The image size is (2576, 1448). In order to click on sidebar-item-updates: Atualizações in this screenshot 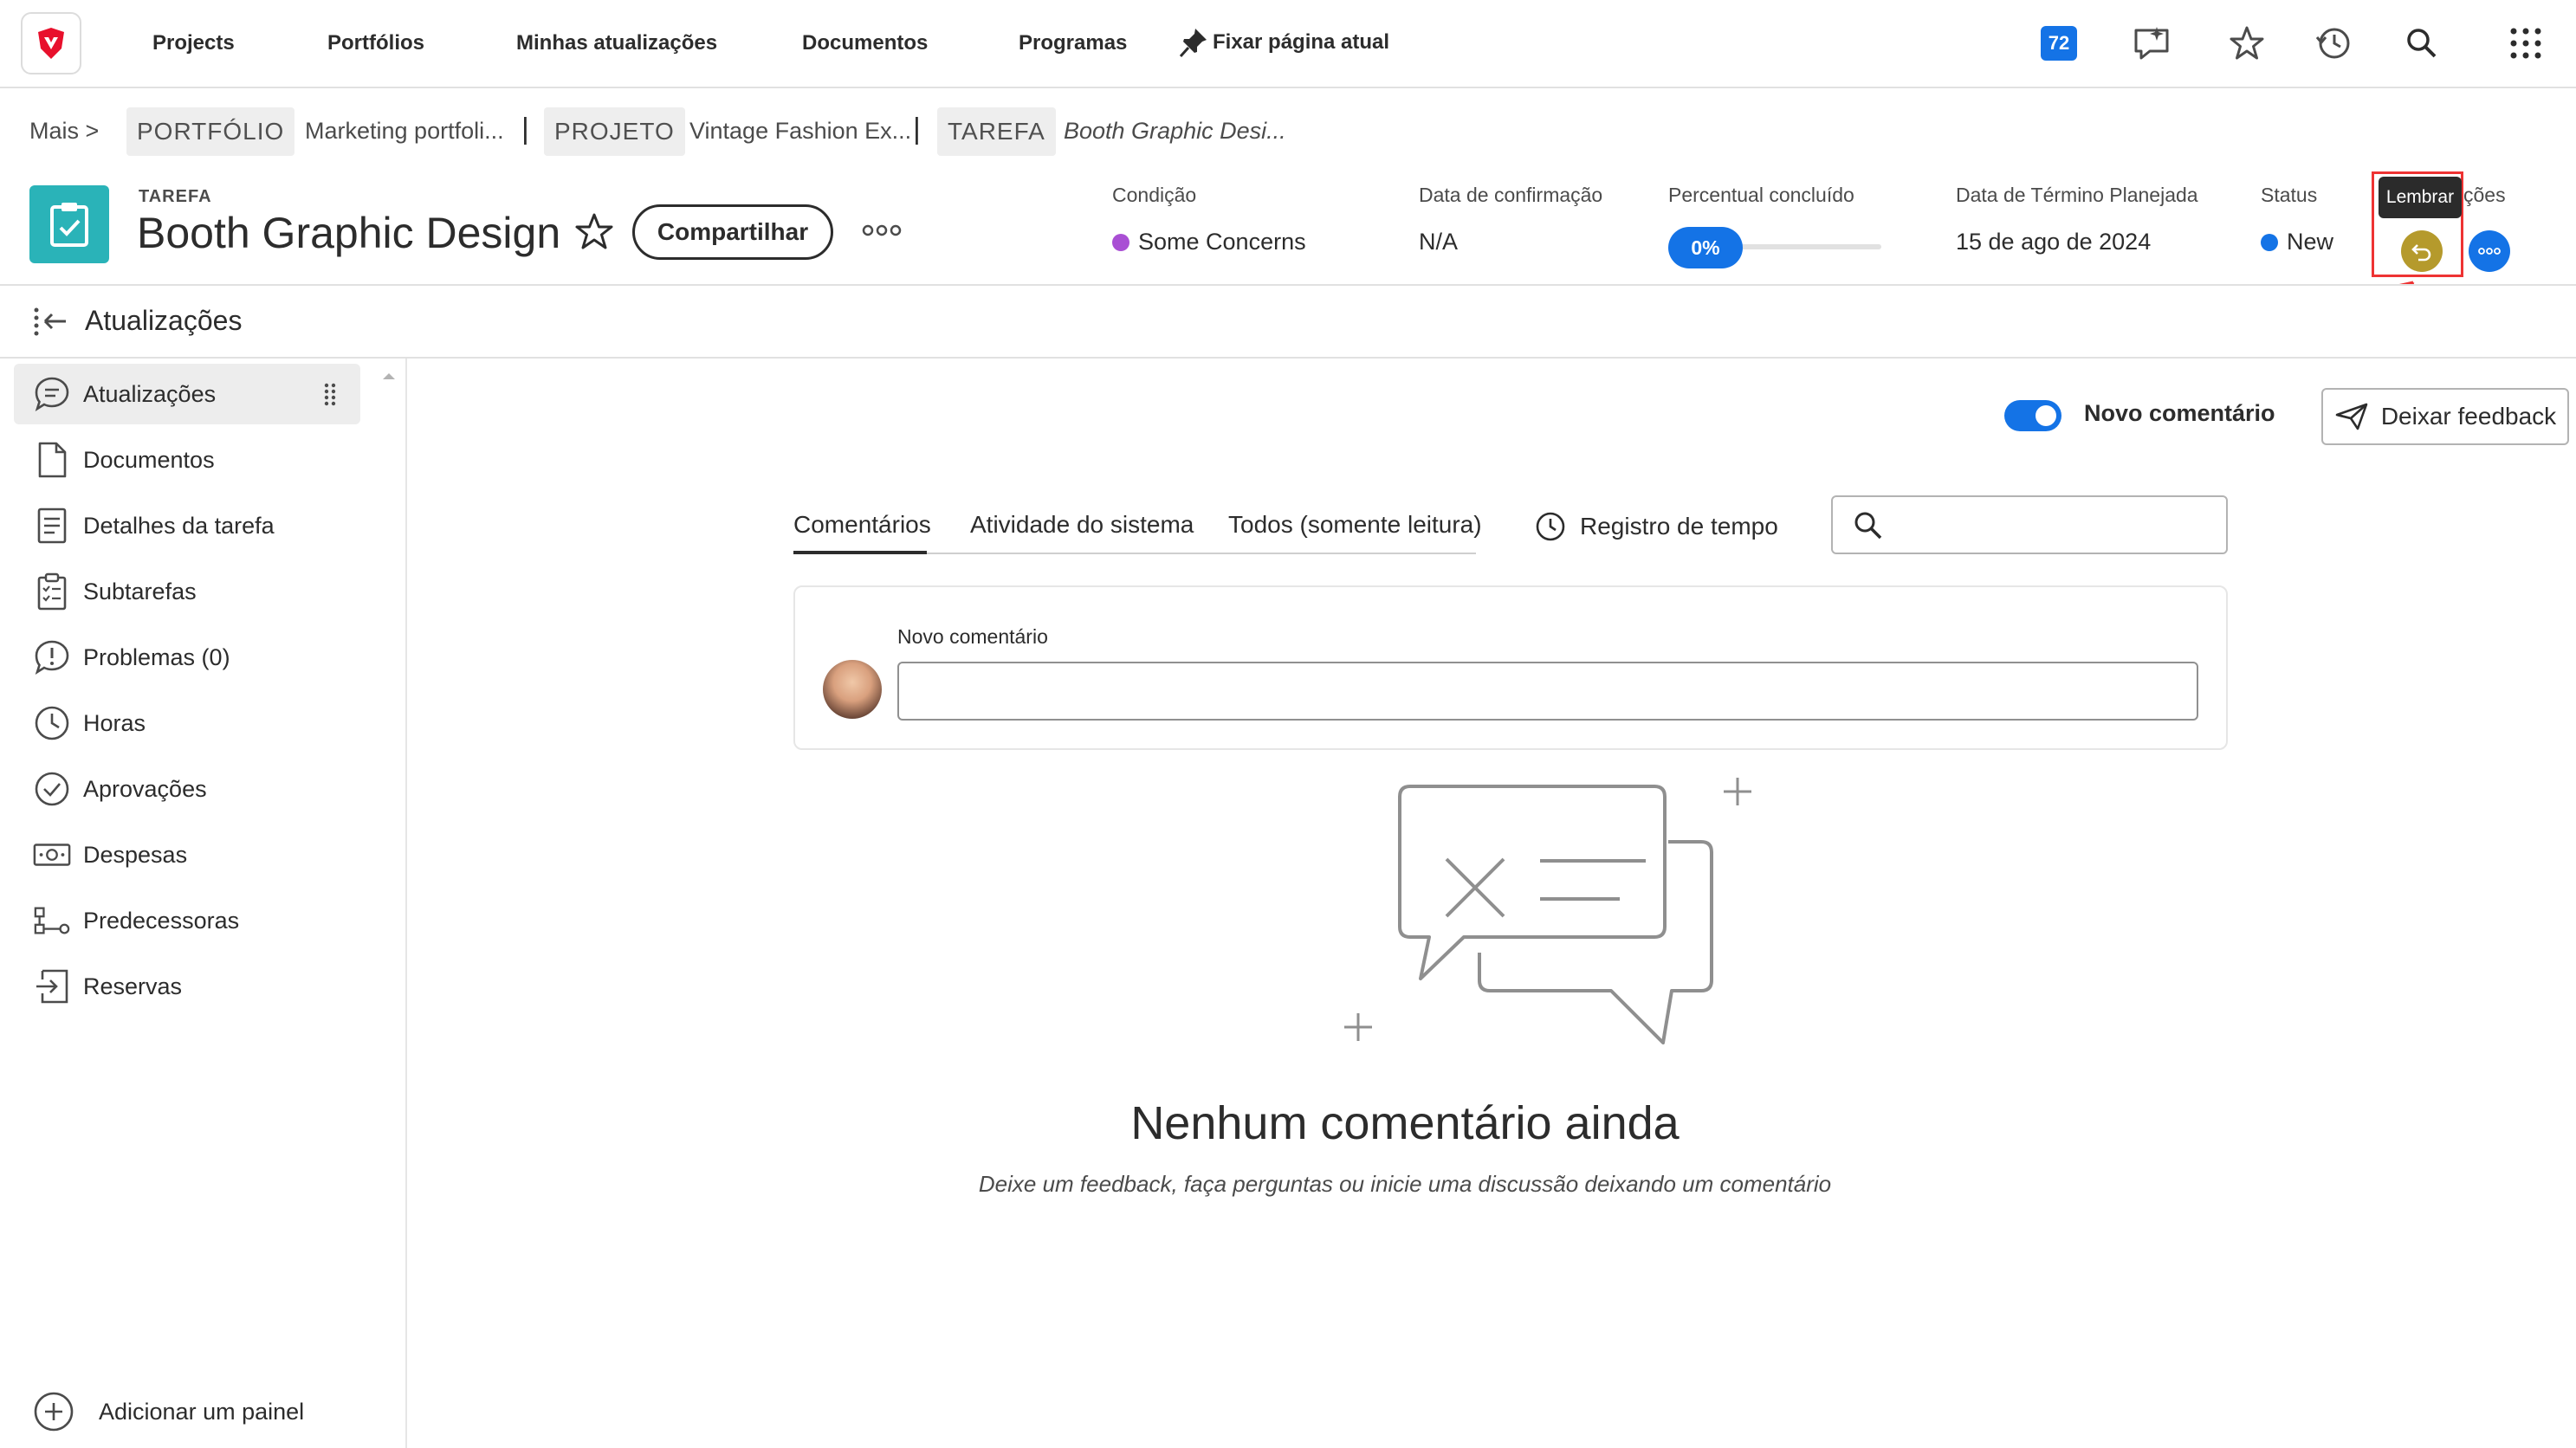, I will do `click(187, 394)`.